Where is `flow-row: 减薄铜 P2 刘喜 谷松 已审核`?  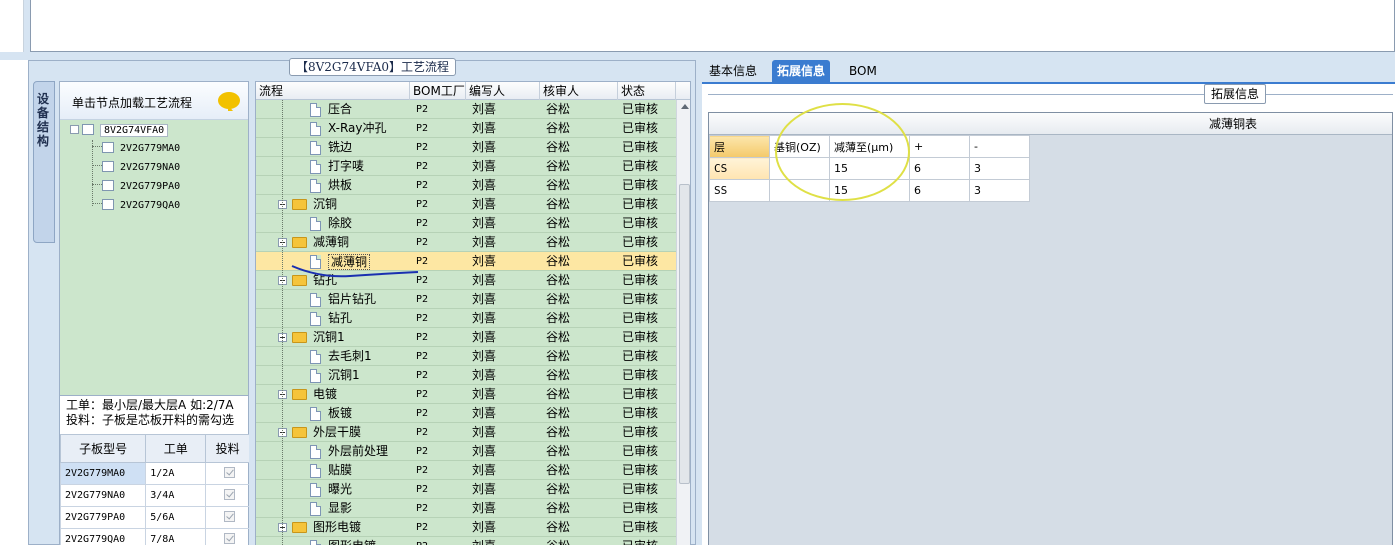 flow-row: 减薄铜 P2 刘喜 谷松 已审核 is located at coordinates (466, 242).